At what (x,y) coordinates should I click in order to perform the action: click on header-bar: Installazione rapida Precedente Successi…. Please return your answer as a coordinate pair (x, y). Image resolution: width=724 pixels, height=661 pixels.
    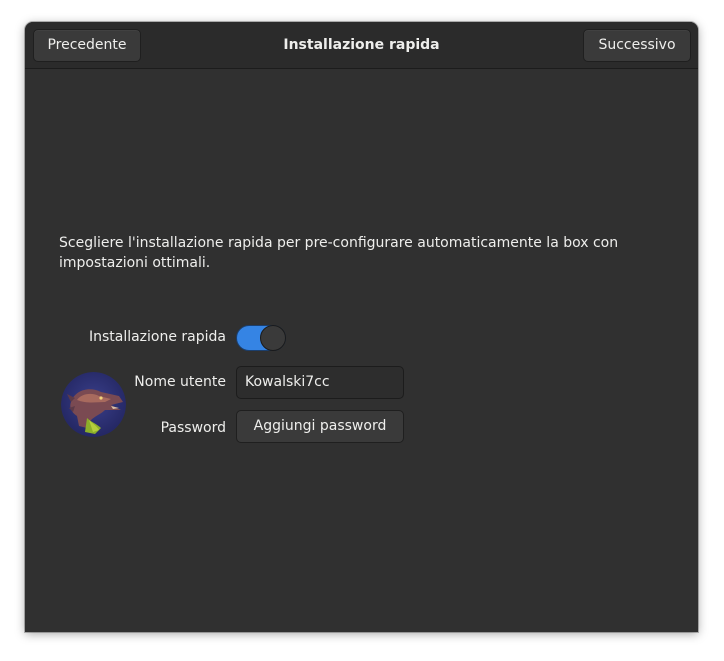
    Looking at the image, I should click on (361, 45).